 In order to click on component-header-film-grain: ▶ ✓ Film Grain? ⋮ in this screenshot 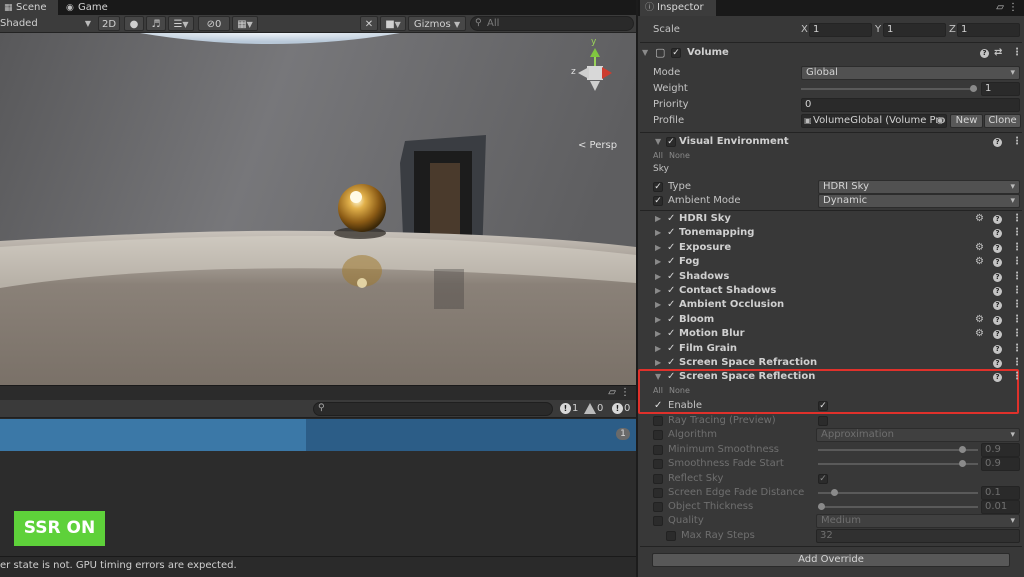, I will do `click(831, 349)`.